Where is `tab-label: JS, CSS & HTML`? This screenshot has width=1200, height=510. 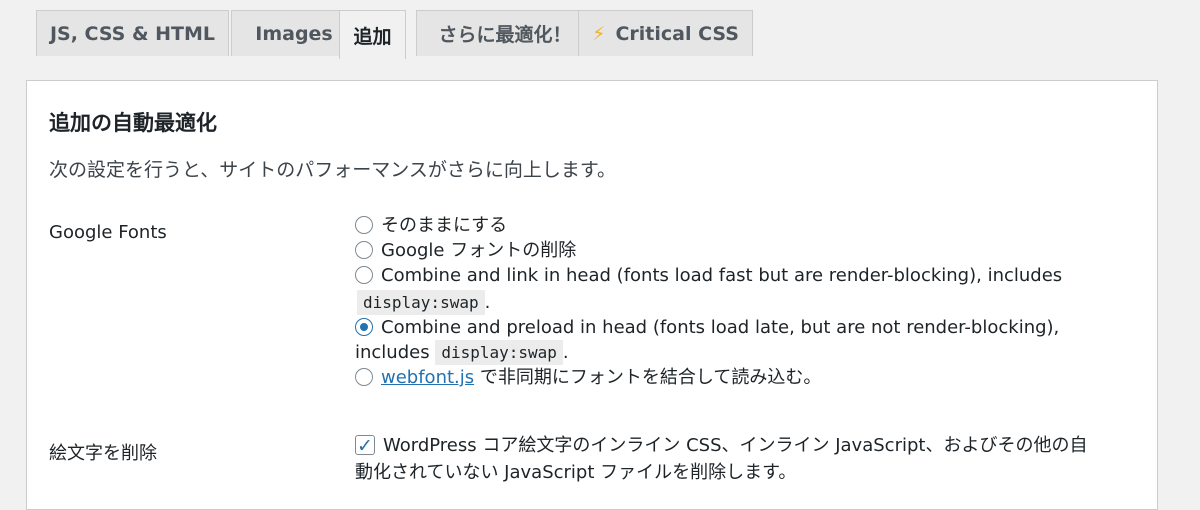 tab-label: JS, CSS & HTML is located at coordinates (132, 33).